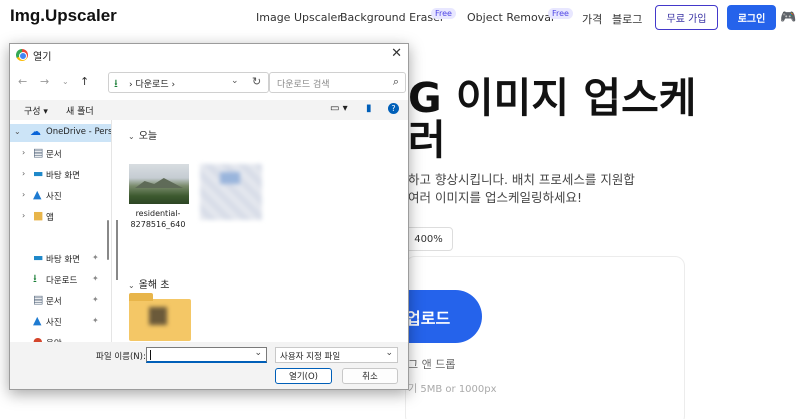 The image size is (800, 419). I want to click on login-button: 로그인, so click(751, 17).